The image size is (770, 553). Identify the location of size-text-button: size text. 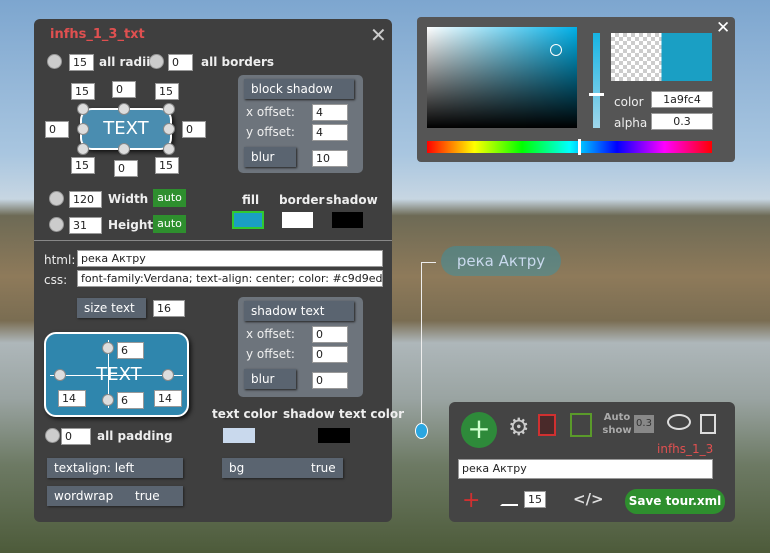
(111, 308).